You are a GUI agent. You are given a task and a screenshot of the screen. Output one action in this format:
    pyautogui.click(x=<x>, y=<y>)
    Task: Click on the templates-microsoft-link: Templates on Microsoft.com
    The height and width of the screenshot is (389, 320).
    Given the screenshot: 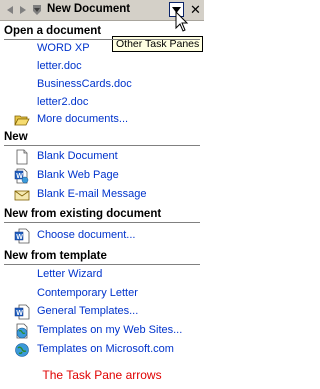 What is the action you would take?
    pyautogui.click(x=102, y=350)
    